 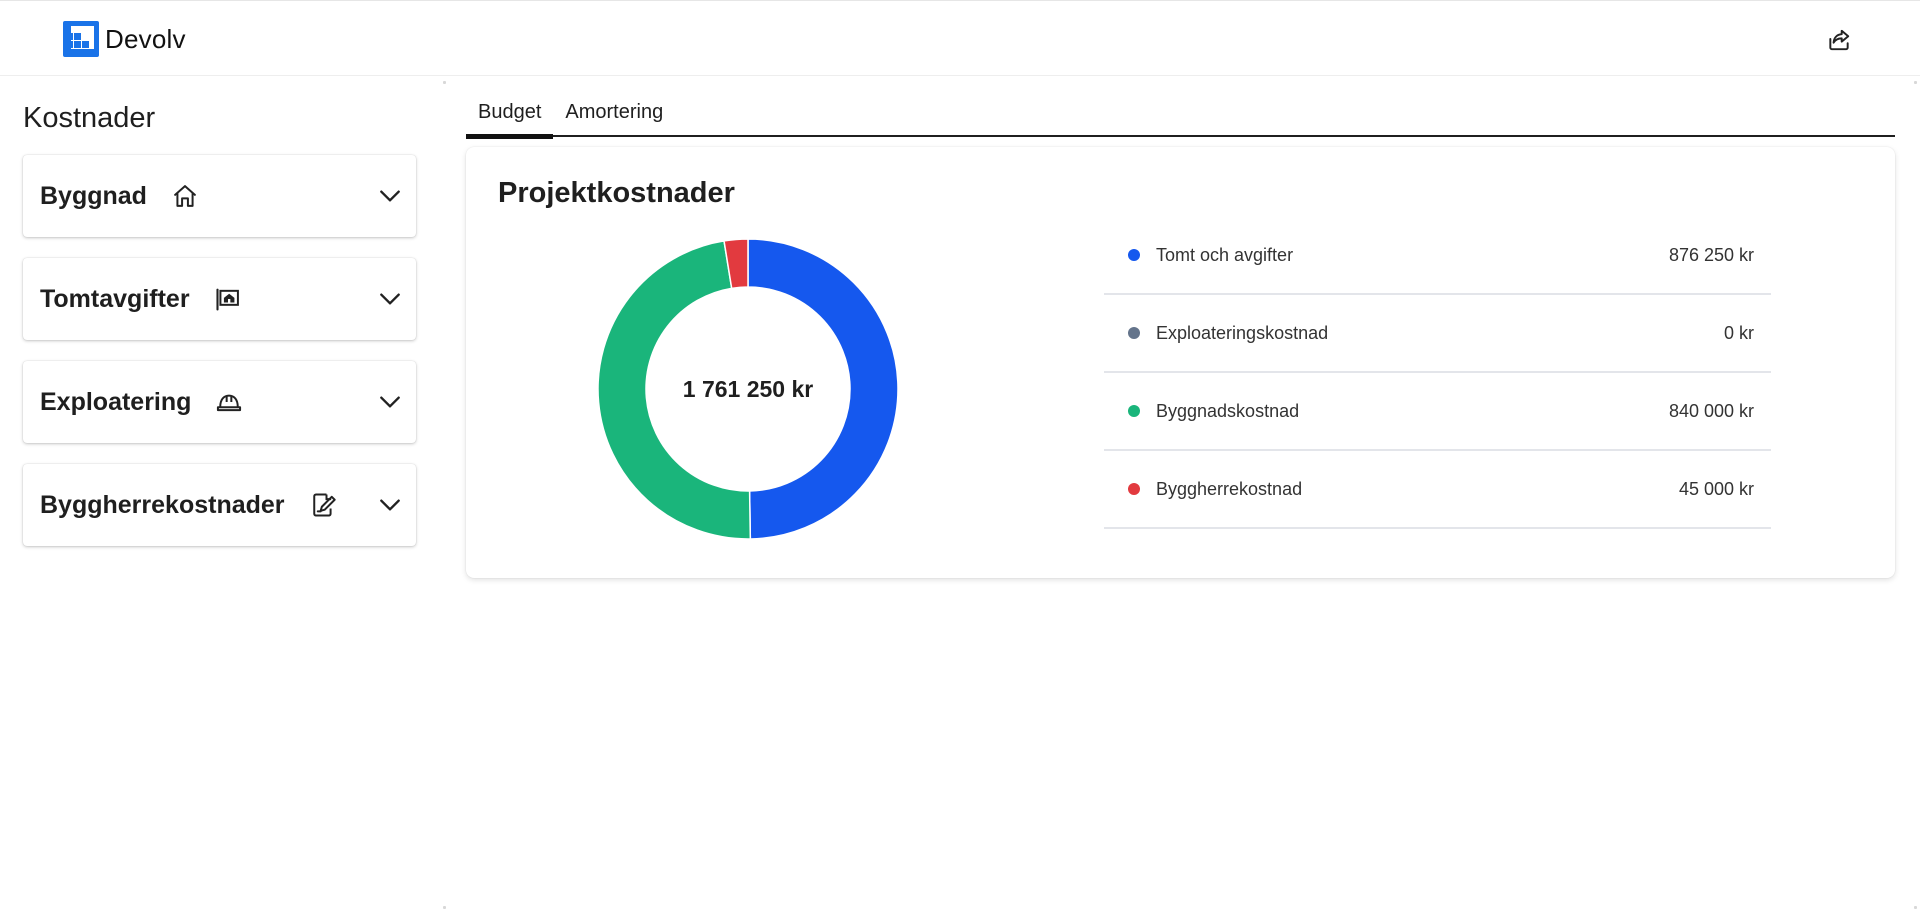 I want to click on brand: Devolv, so click(x=124, y=39).